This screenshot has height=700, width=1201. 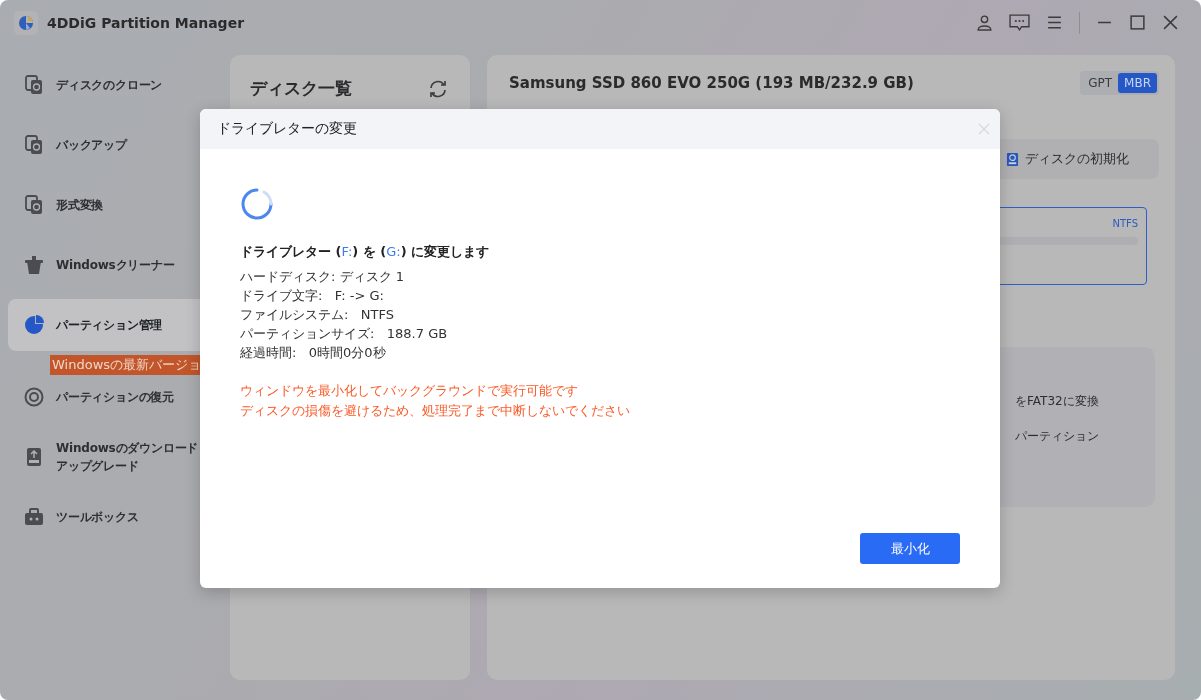 What do you see at coordinates (301, 88) in the screenshot?
I see `panel-title: ディスク一覧` at bounding box center [301, 88].